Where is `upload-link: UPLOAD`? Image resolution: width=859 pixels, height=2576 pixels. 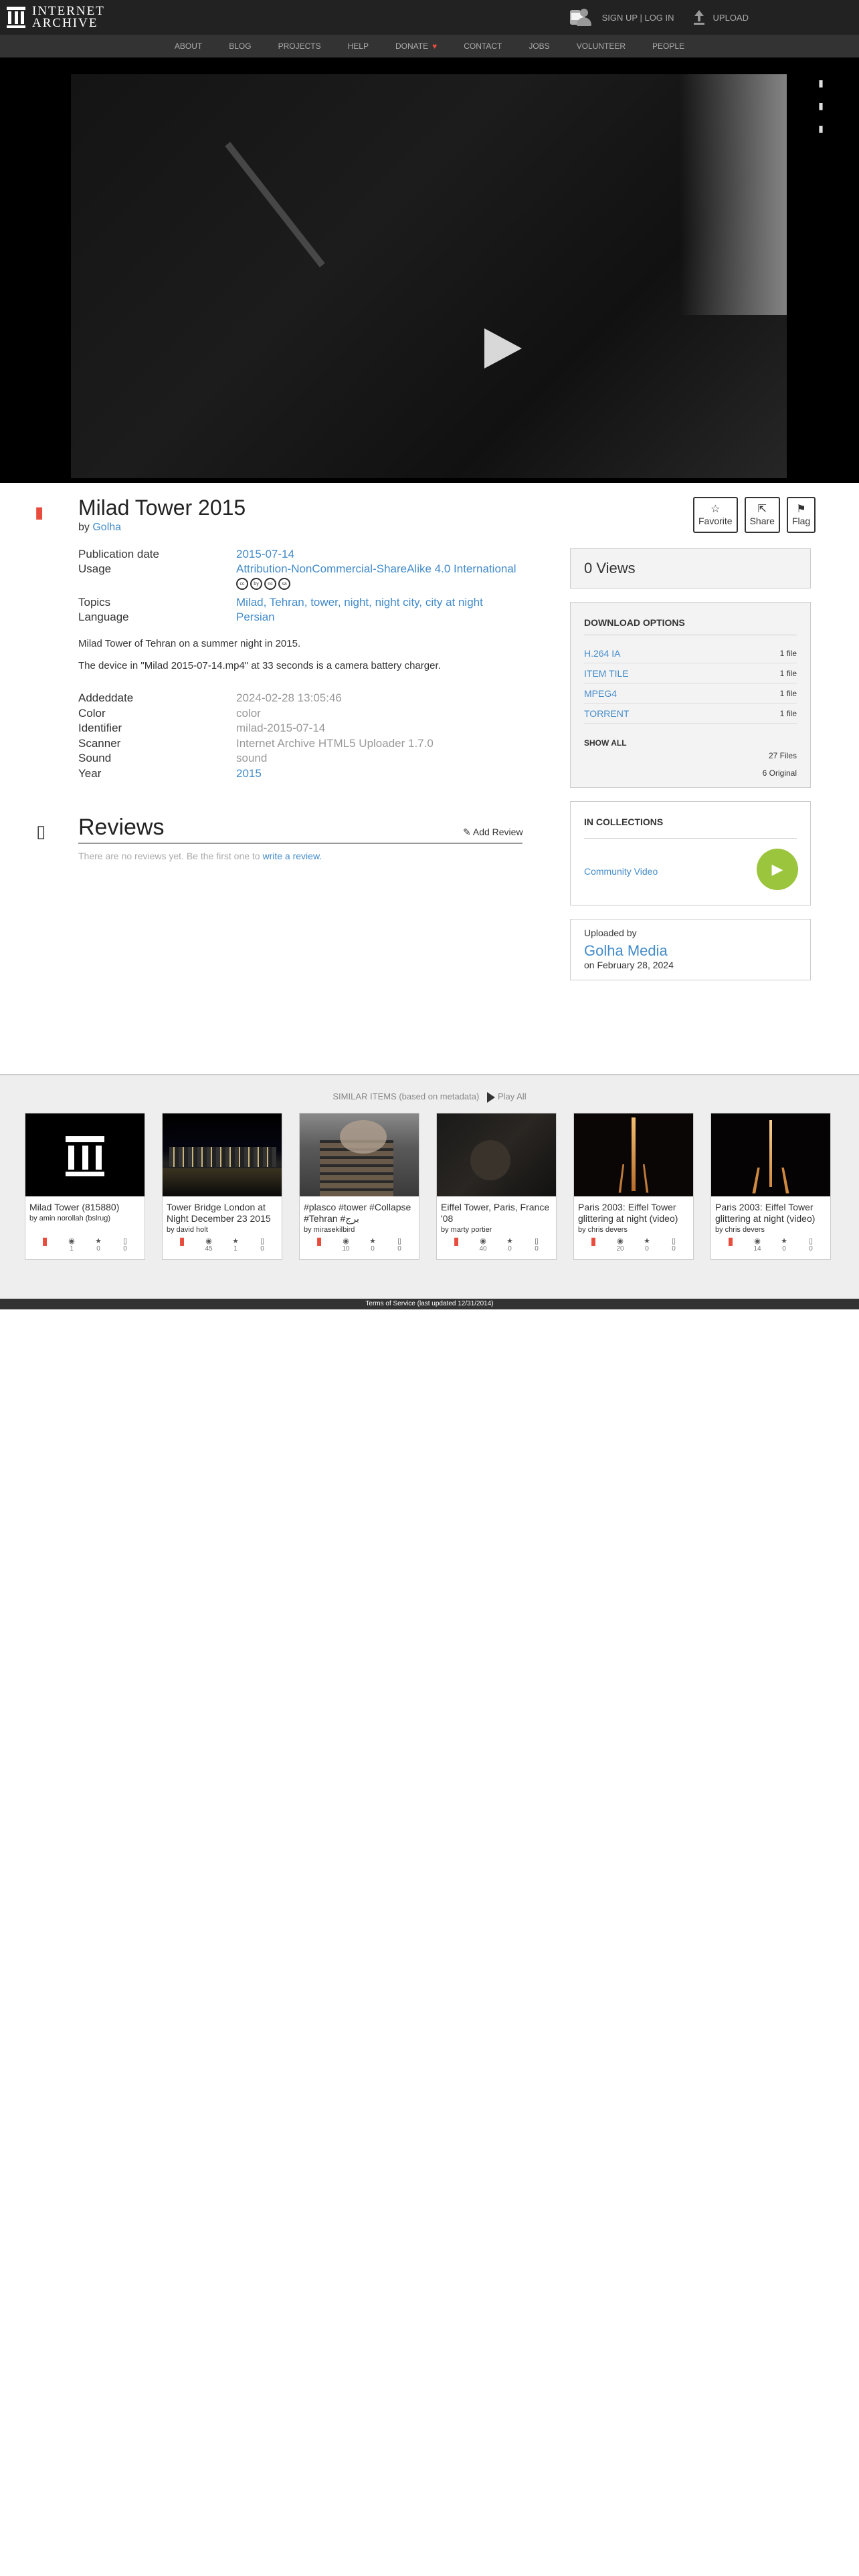
upload-link: UPLOAD is located at coordinates (731, 18).